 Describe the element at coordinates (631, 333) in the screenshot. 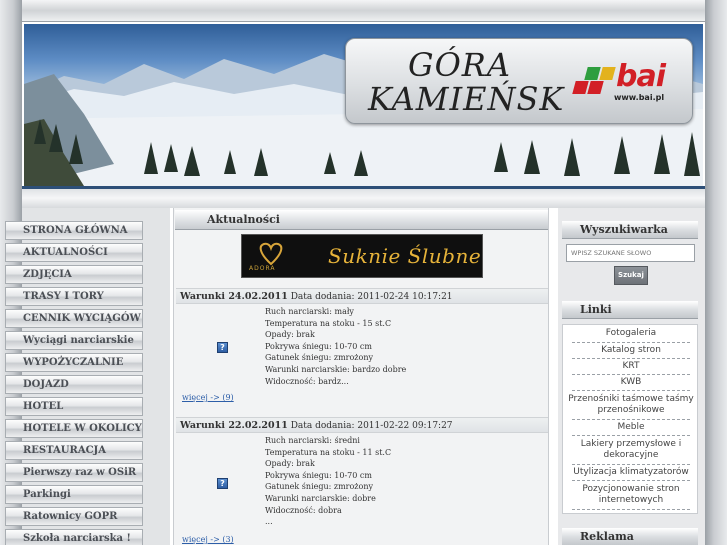

I see `link-fotogaleria: Fotogaleria` at that location.